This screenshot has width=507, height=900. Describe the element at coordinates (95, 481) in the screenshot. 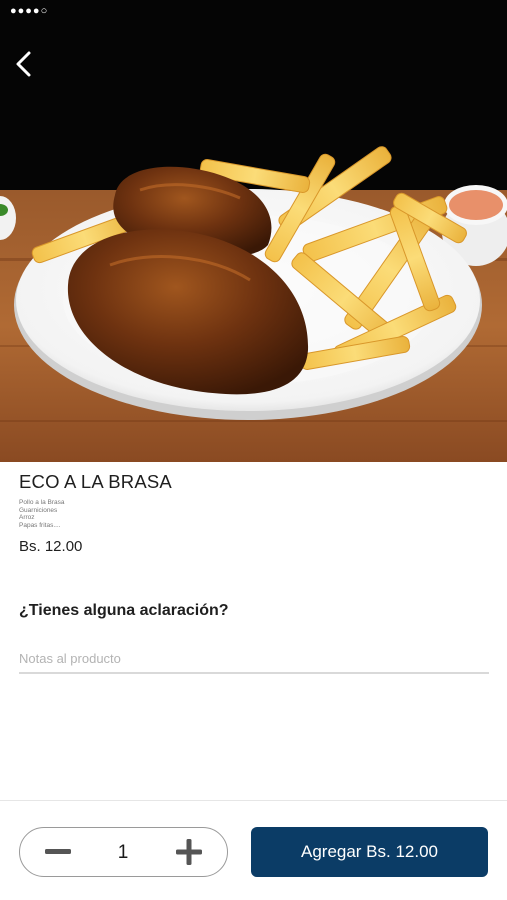

I see `product-title: ECO A LA BRASA` at that location.